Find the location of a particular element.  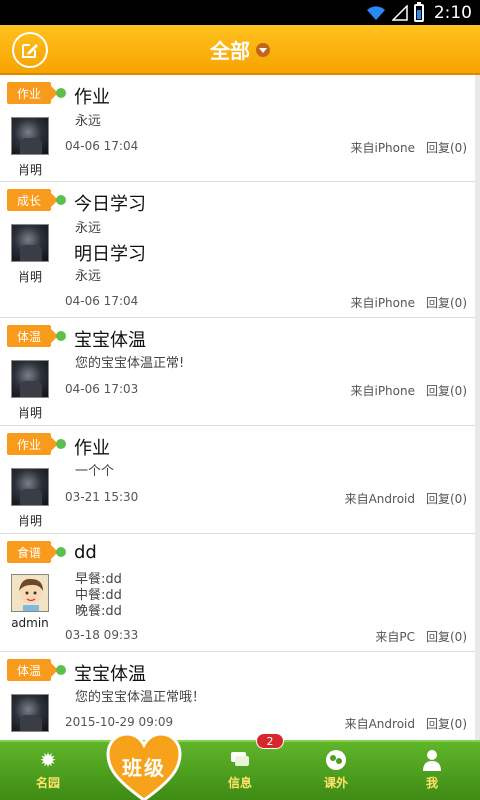

status-bar: 2:10 is located at coordinates (240, 12).